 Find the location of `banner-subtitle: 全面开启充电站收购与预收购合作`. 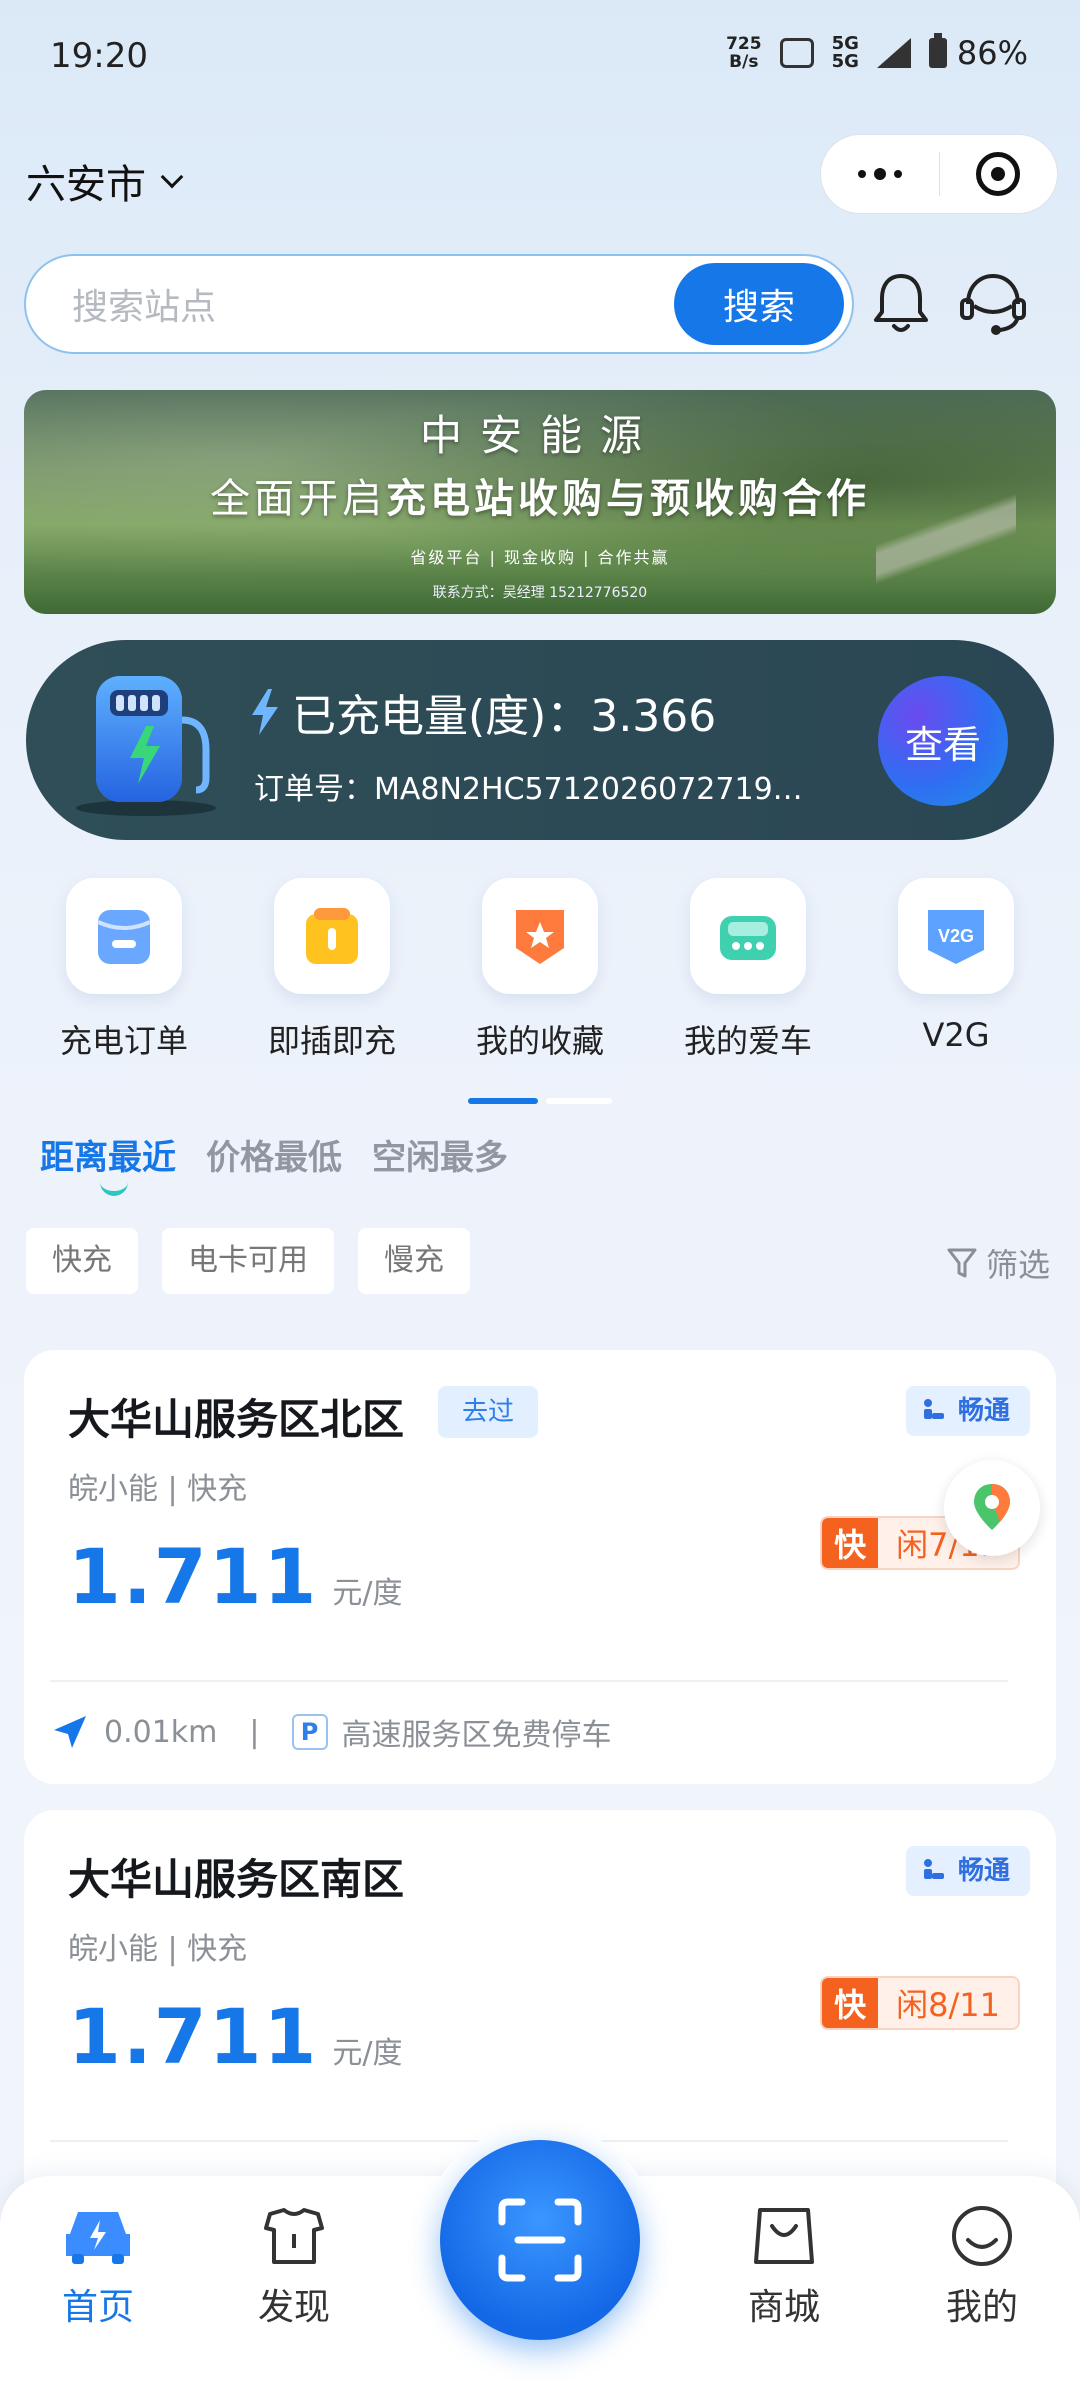

banner-subtitle: 全面开启充电站收购与预收购合作 is located at coordinates (540, 499).